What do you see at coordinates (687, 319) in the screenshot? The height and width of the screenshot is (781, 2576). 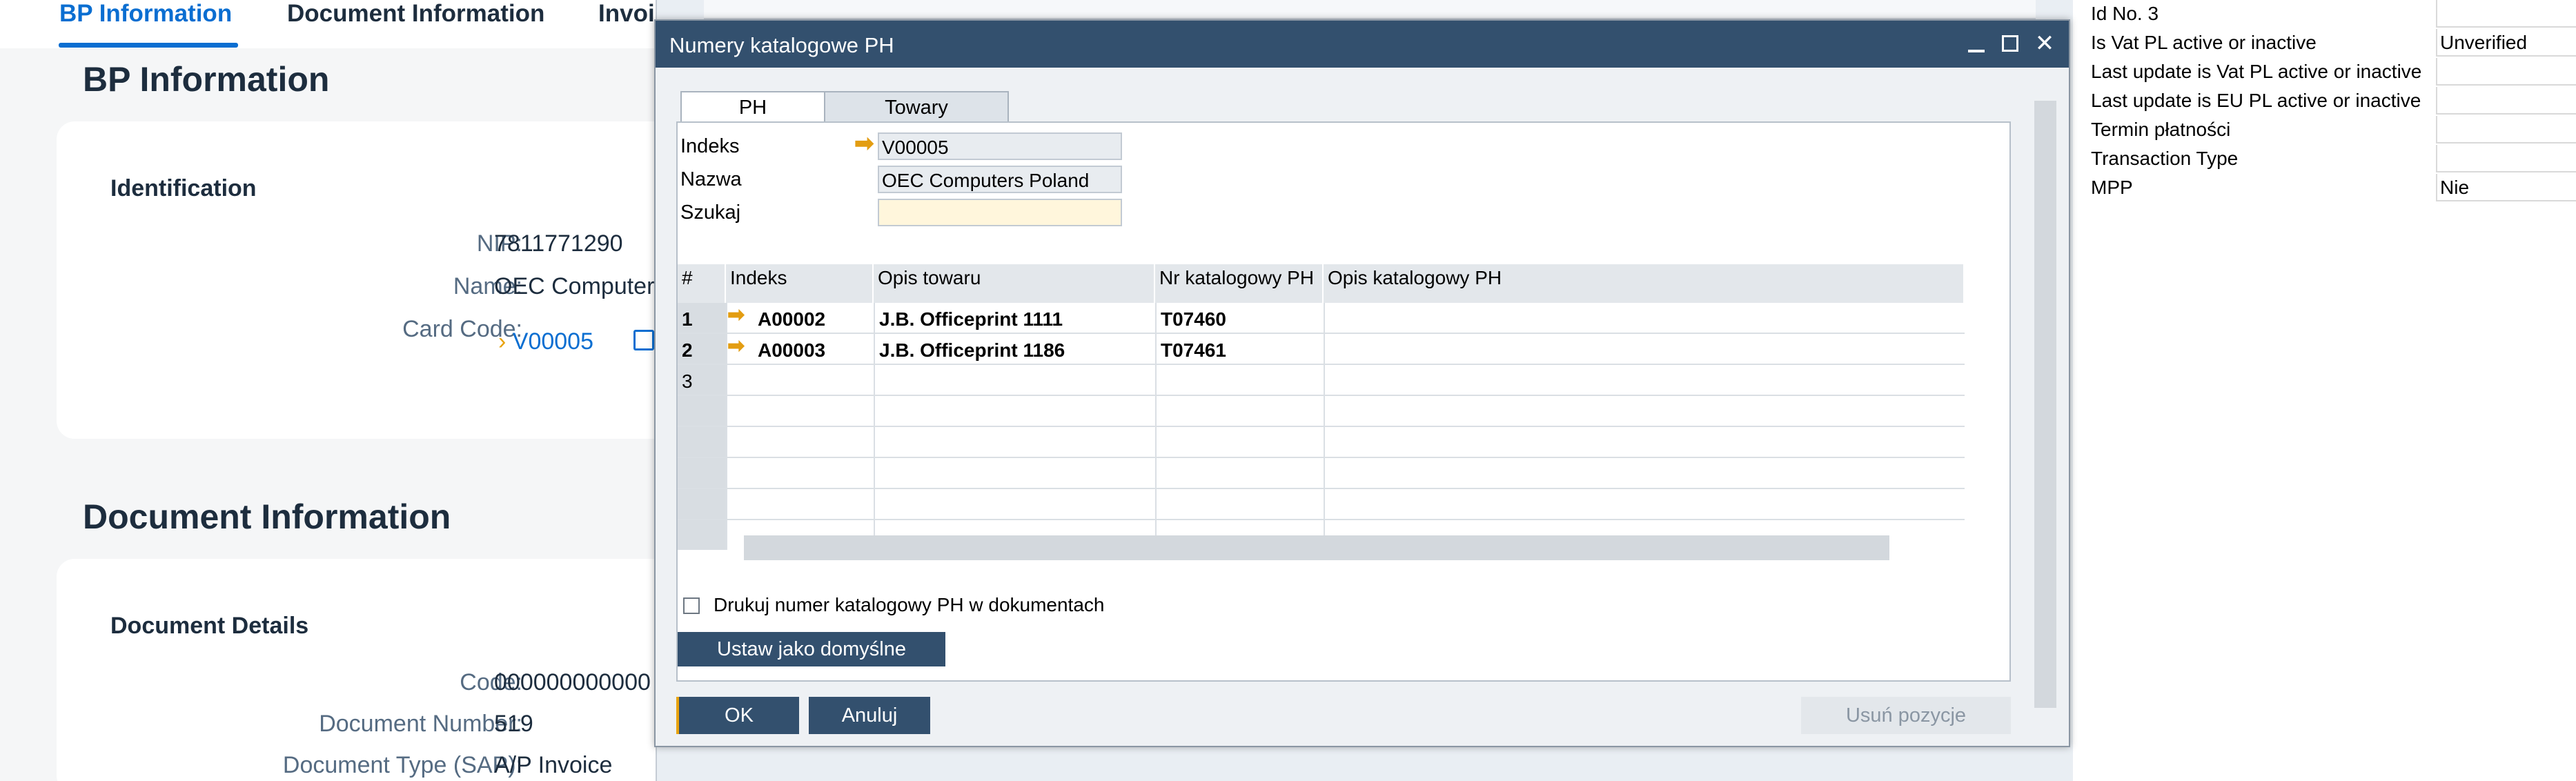 I see `row-number: 1` at bounding box center [687, 319].